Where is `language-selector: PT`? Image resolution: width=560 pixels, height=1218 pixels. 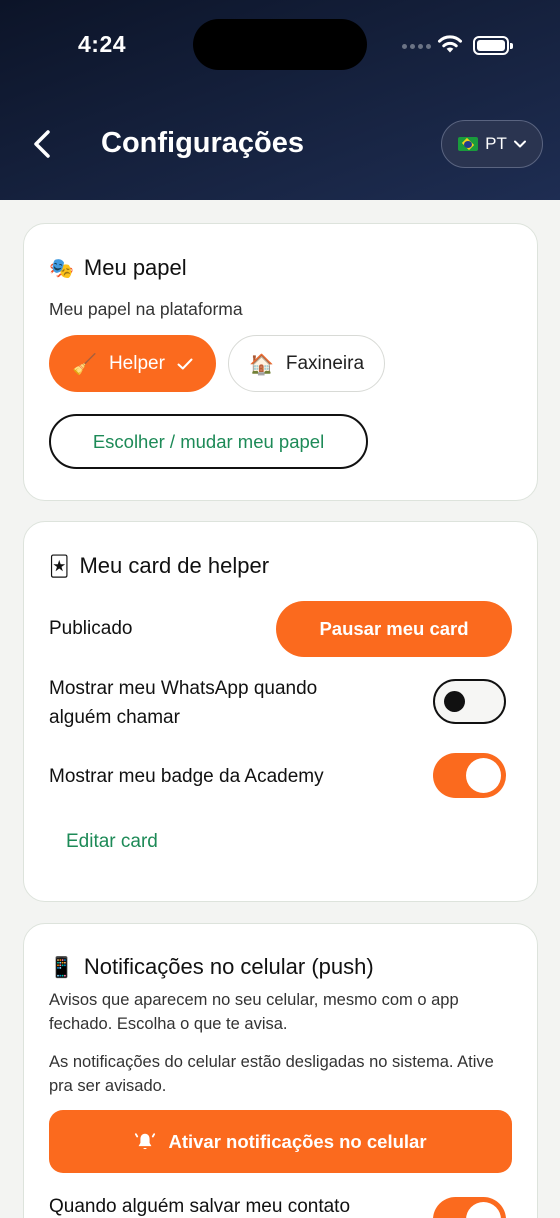
language-selector: PT is located at coordinates (492, 144).